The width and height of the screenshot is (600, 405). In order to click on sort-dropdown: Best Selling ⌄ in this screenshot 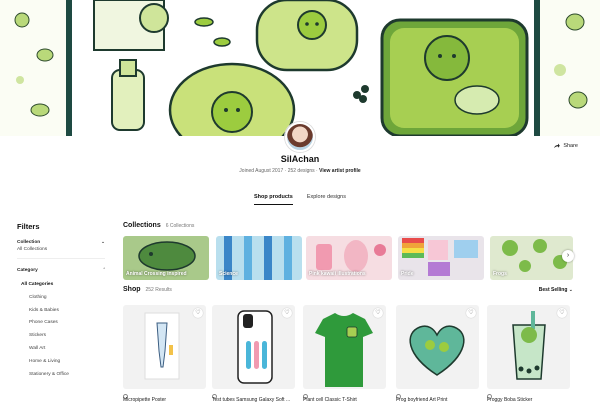, I will do `click(556, 290)`.